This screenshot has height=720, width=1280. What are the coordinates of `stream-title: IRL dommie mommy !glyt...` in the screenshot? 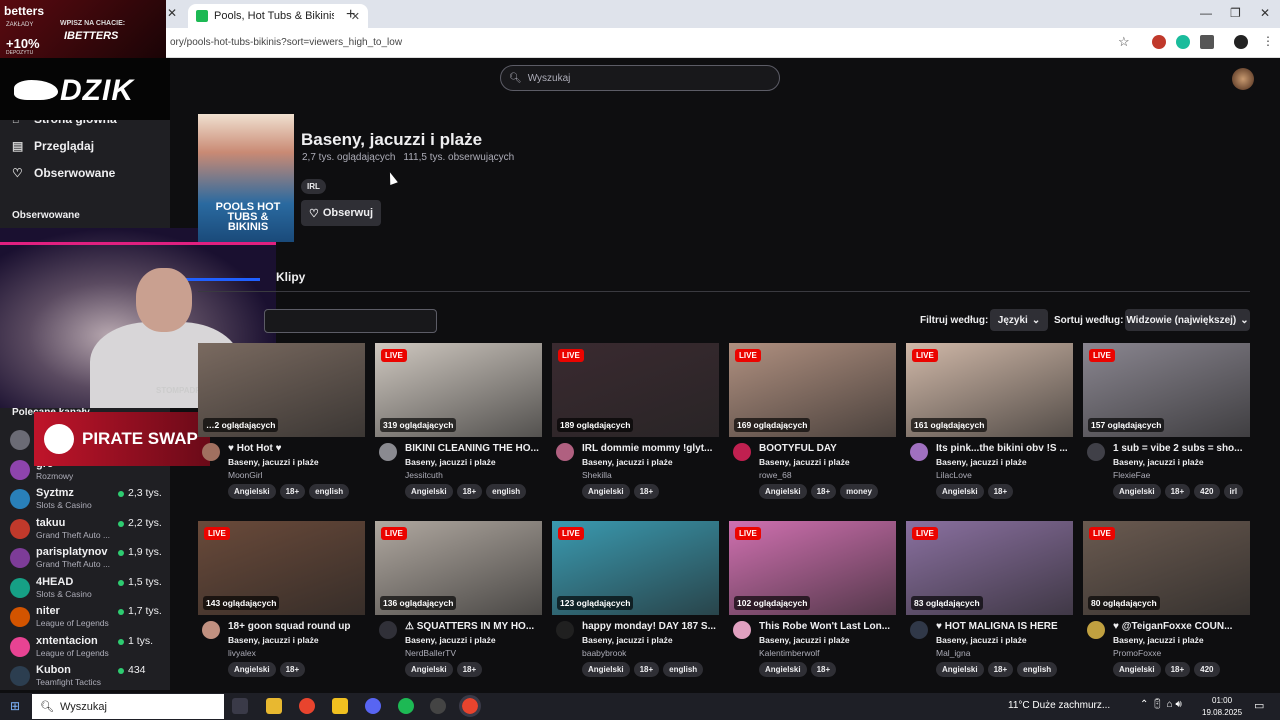 It's located at (650, 448).